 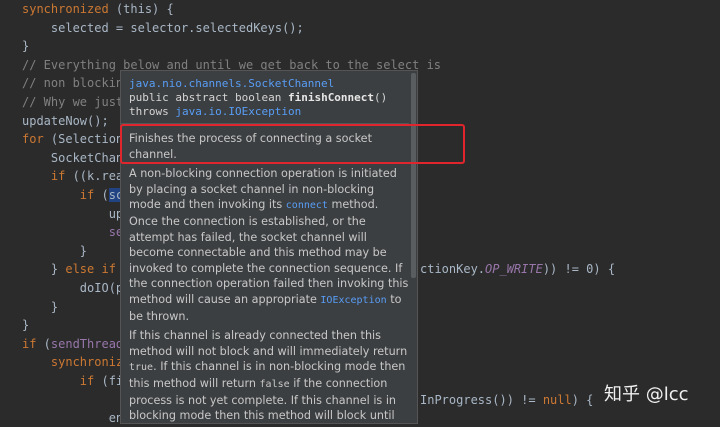 I want to click on code-token: selected = selector.selectedKeys();, so click(x=163, y=27).